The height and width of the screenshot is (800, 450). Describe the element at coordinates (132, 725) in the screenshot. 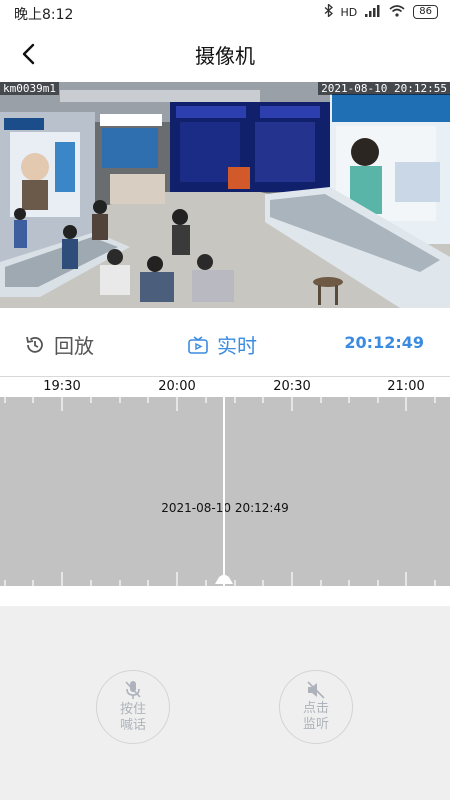

I see `talk-label-line2: 喊话` at that location.